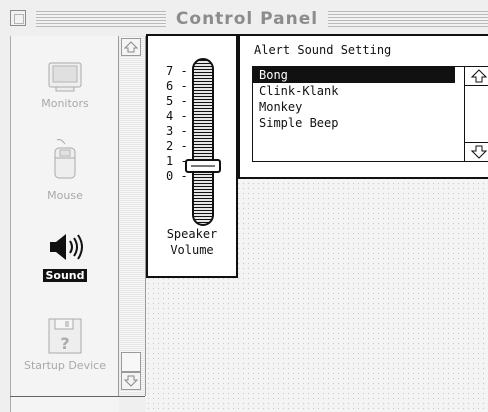 The image size is (488, 412). I want to click on alert-sound-list: Bong Clink-Klank Monkey Simple Beep, so click(370, 114).